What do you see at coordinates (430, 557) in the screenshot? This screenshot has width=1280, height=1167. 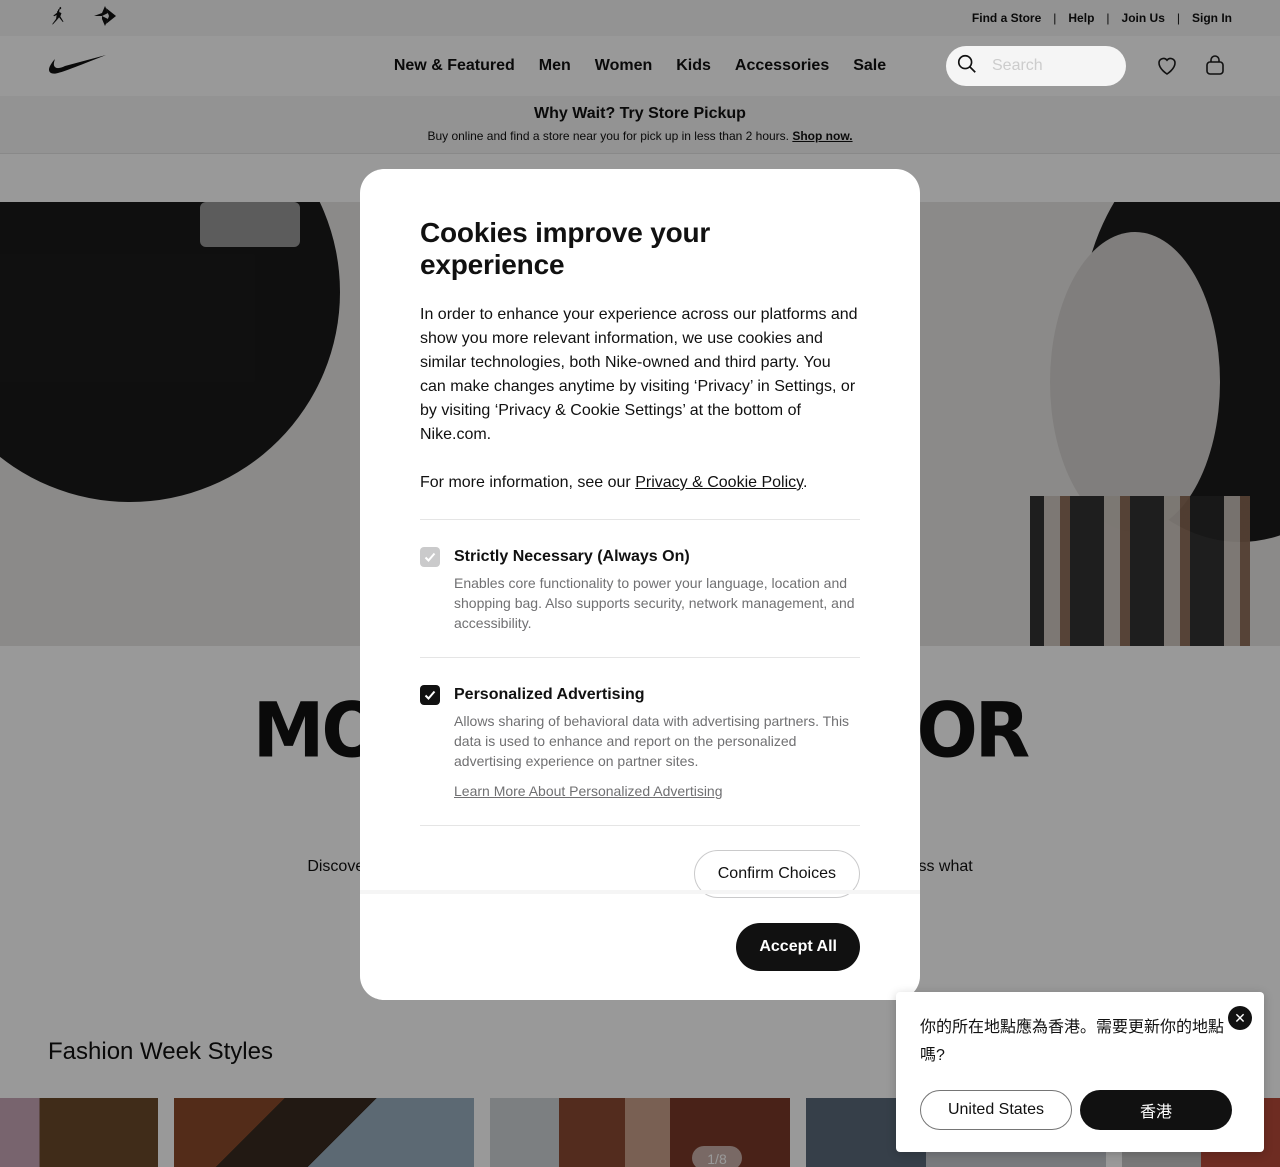 I see `strictly-necessary-checkbox` at bounding box center [430, 557].